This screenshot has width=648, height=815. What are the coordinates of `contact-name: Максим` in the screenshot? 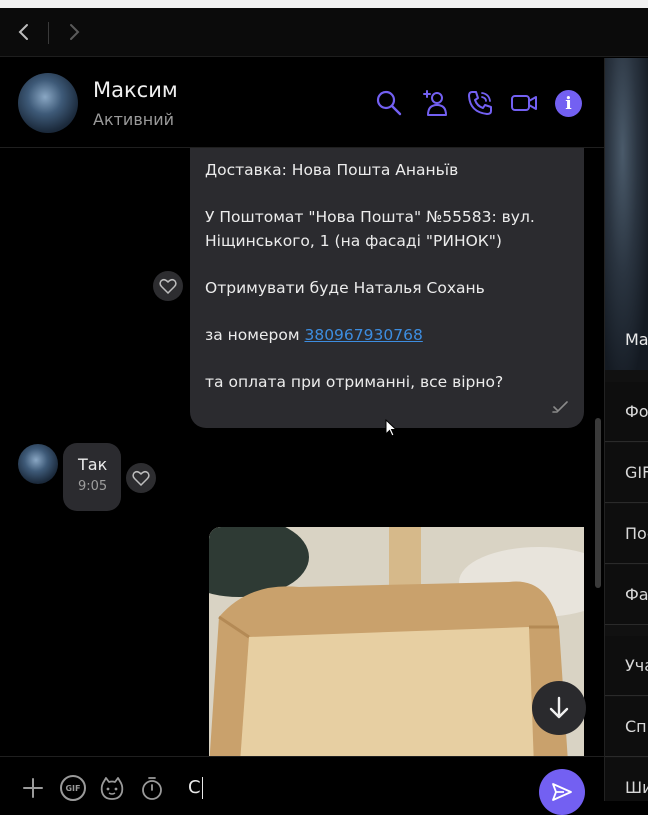 It's located at (135, 90).